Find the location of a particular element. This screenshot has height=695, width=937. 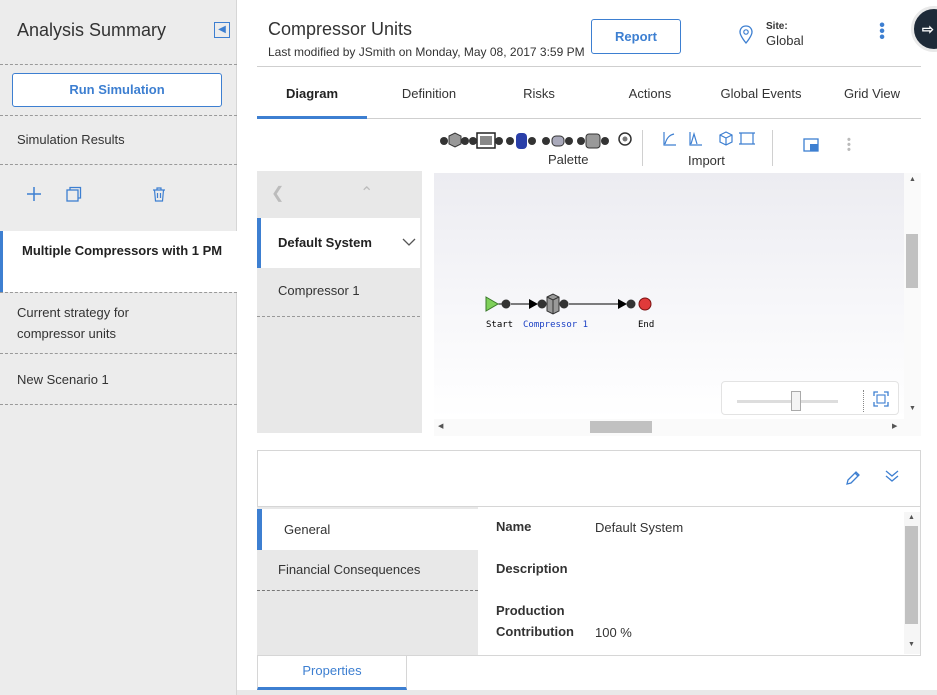

scroll-left-icon: ◀ is located at coordinates (440, 426).